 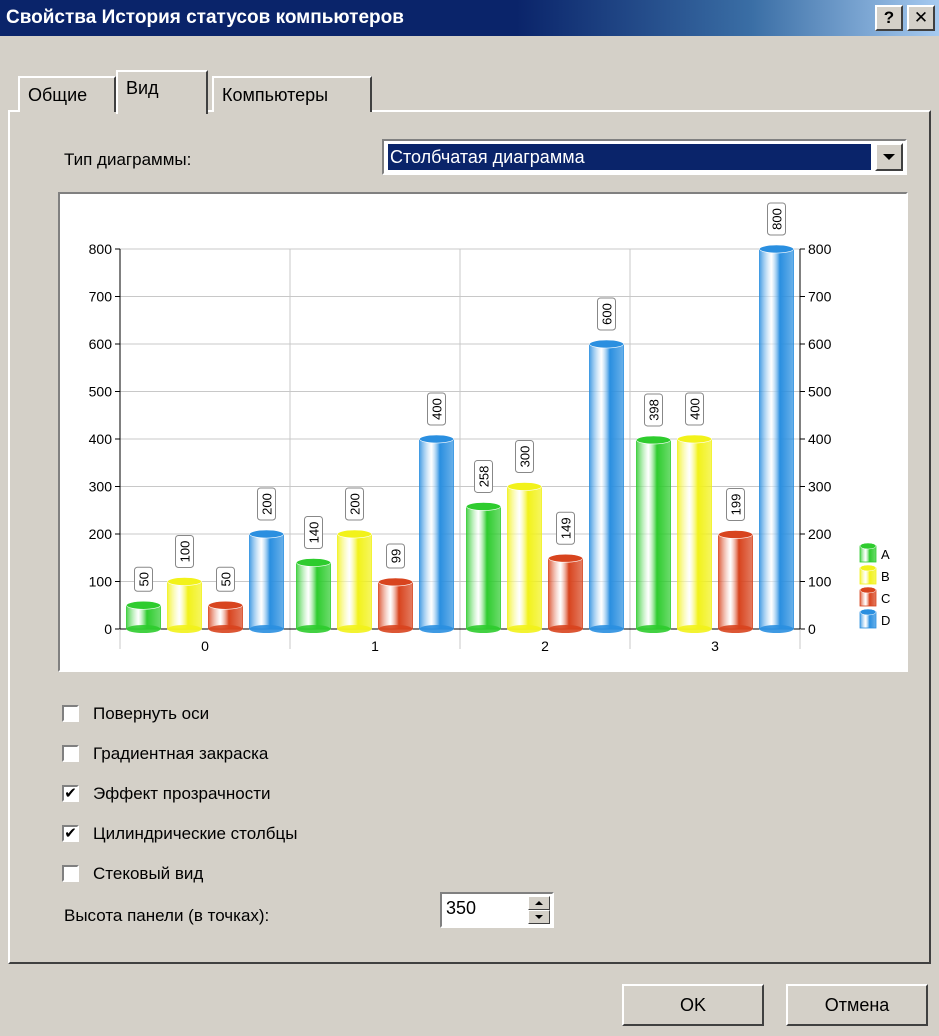 I want to click on data-label-text: 100, so click(x=185, y=552).